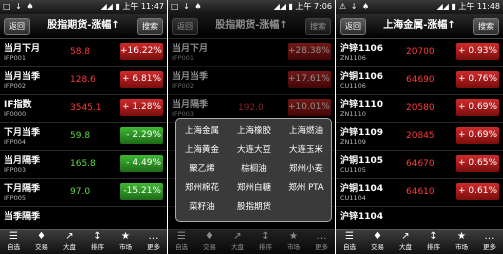  I want to click on last-price: 128.6, so click(83, 80).